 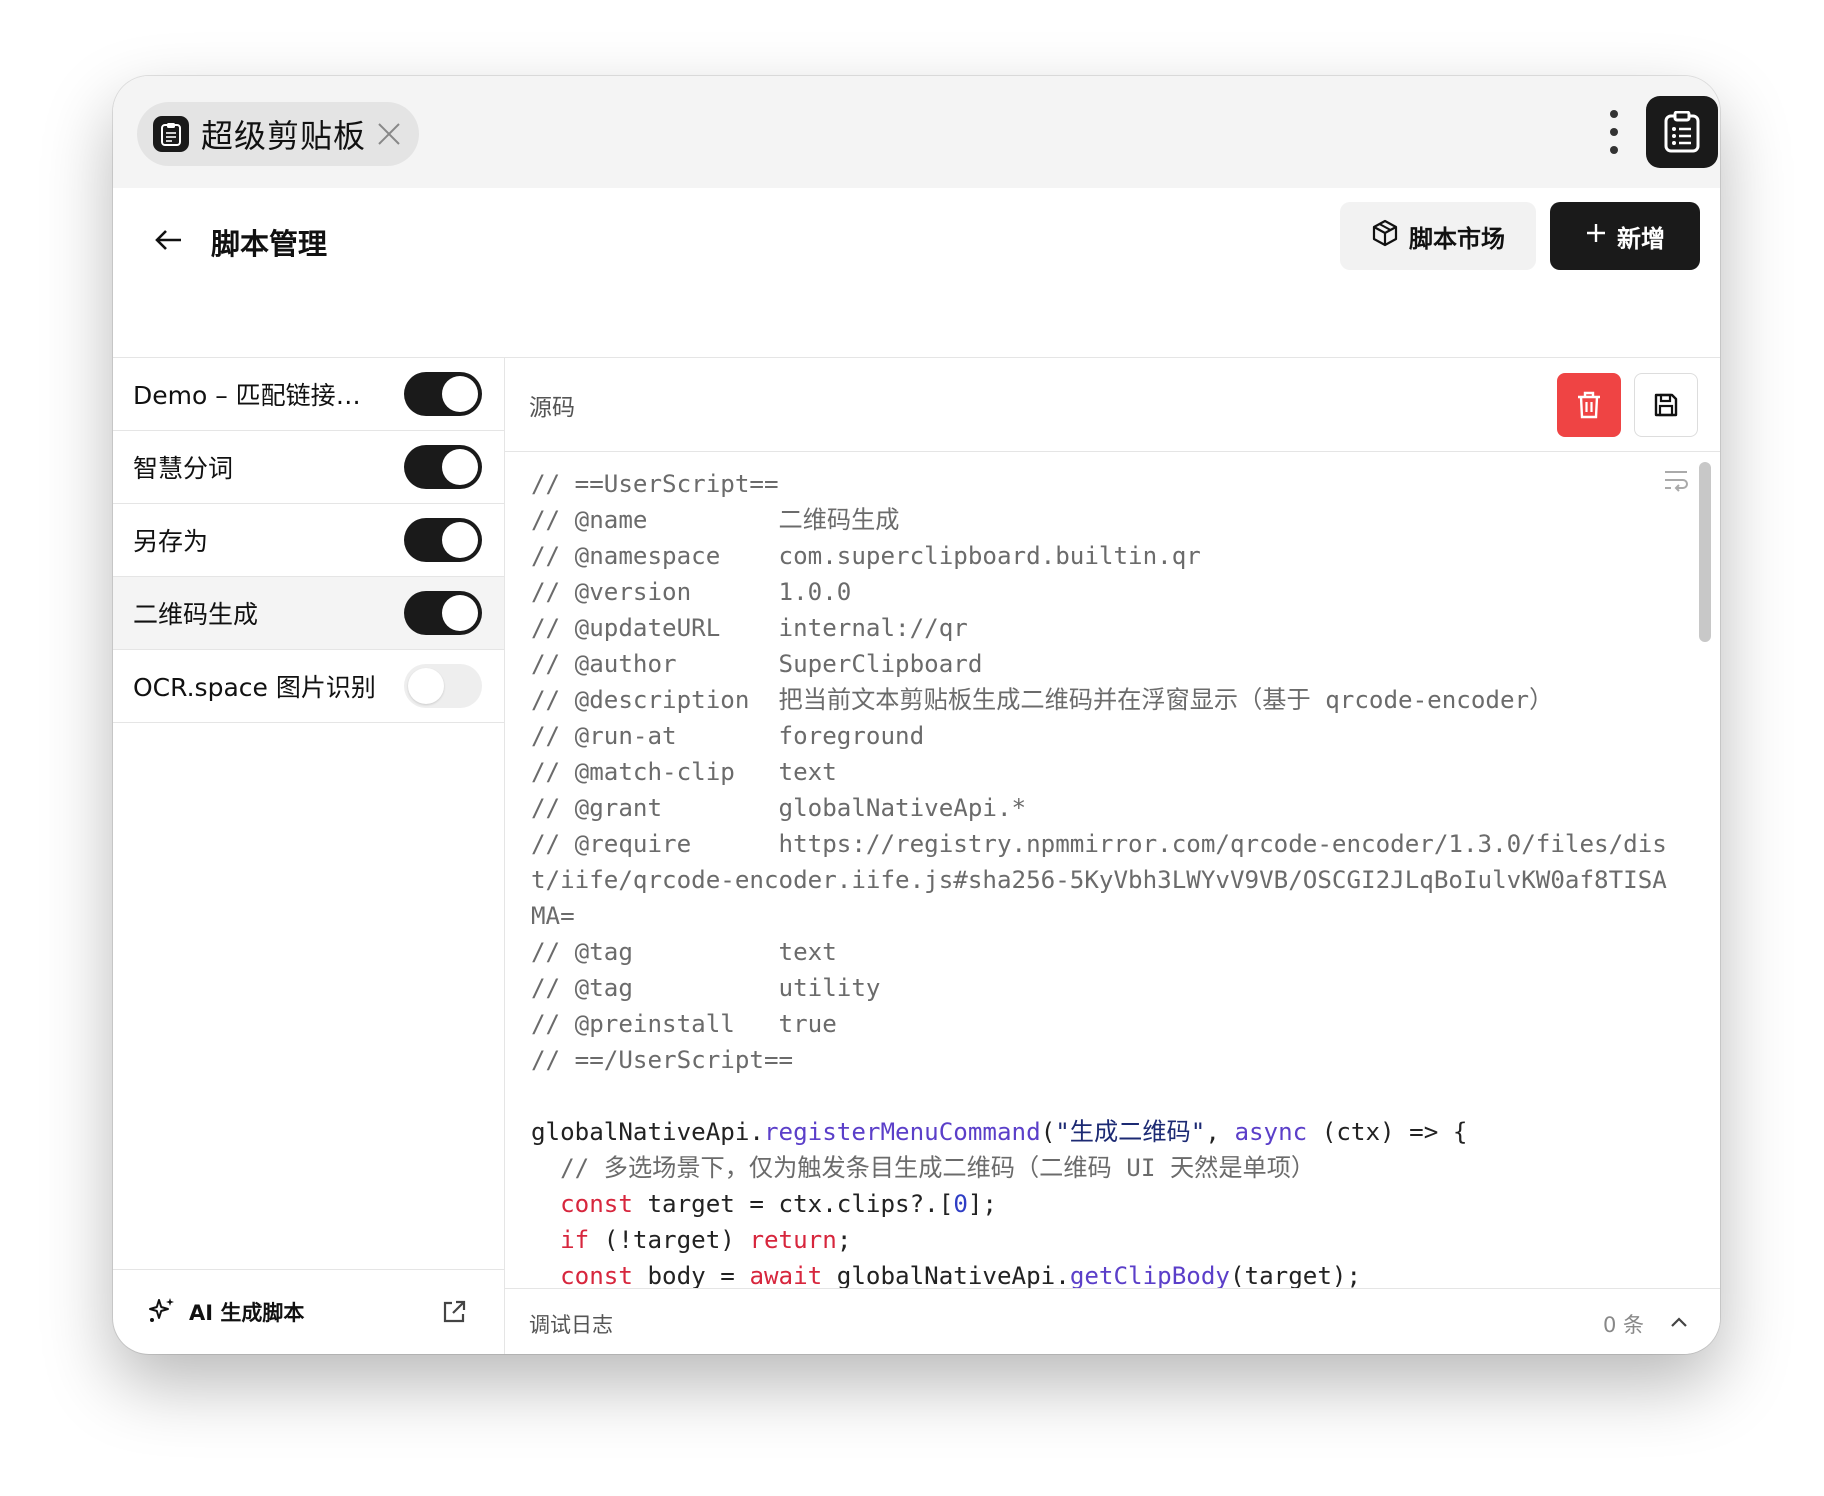 What do you see at coordinates (793, 1240) in the screenshot?
I see `code-token: return` at bounding box center [793, 1240].